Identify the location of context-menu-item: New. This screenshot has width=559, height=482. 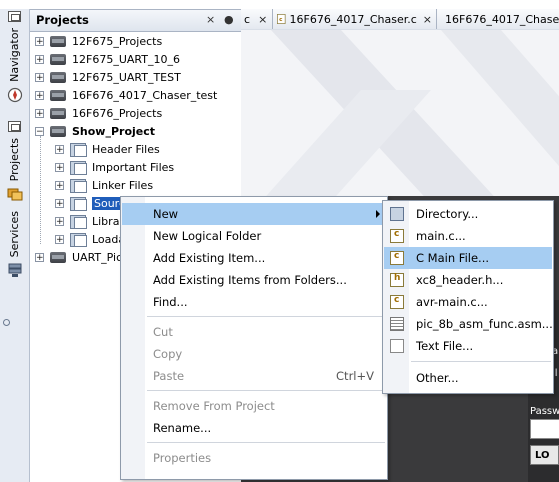
(254, 214).